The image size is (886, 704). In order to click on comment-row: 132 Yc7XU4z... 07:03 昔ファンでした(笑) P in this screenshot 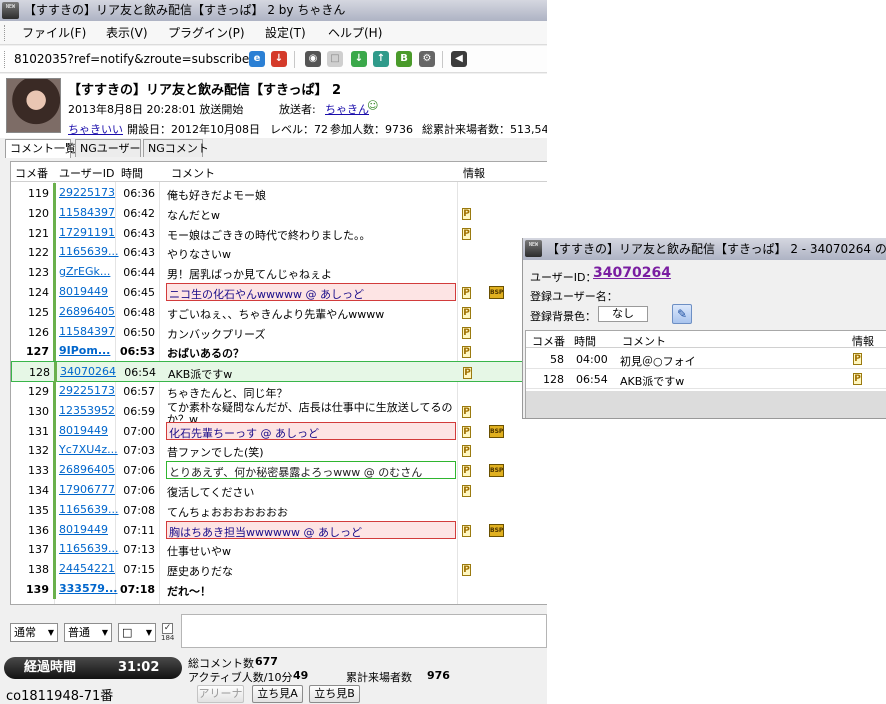, I will do `click(279, 450)`.